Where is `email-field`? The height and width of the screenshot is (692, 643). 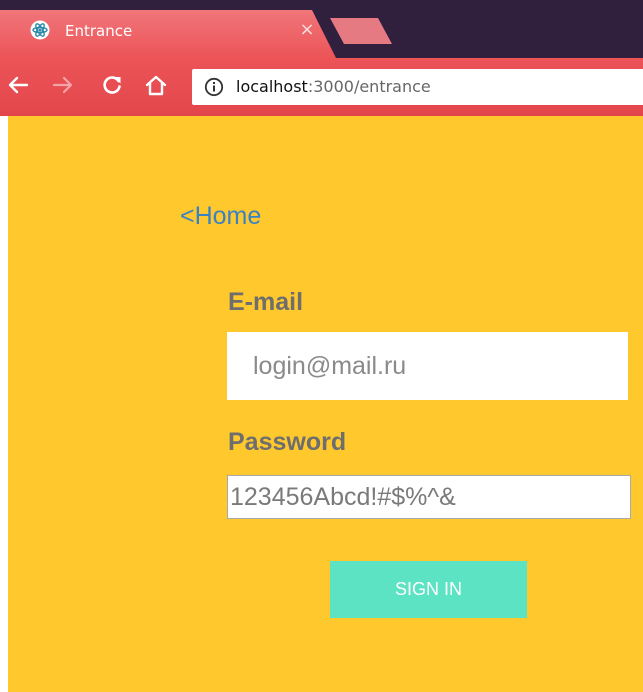 email-field is located at coordinates (427, 366).